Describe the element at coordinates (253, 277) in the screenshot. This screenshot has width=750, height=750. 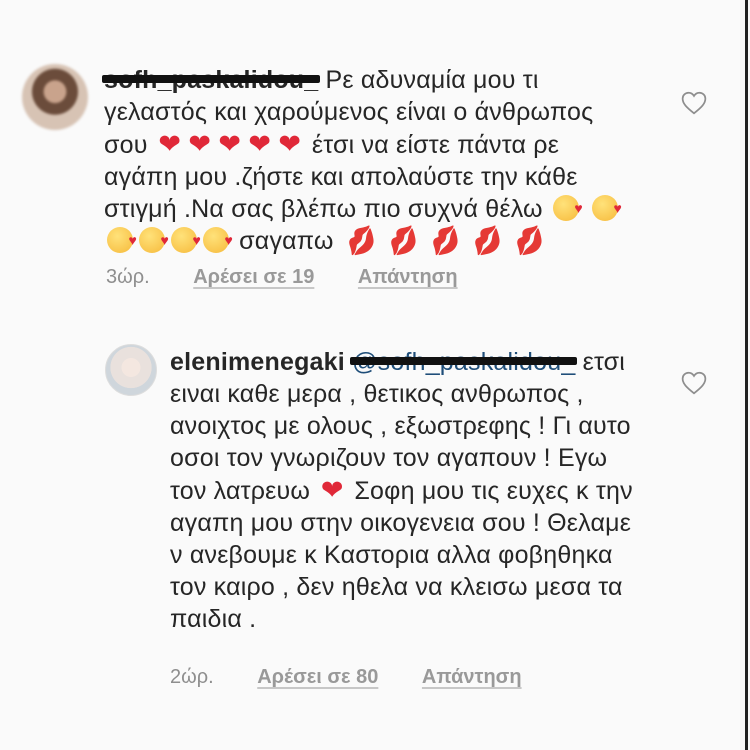
I see `likes-count-link: Αρέσει σε 19` at that location.